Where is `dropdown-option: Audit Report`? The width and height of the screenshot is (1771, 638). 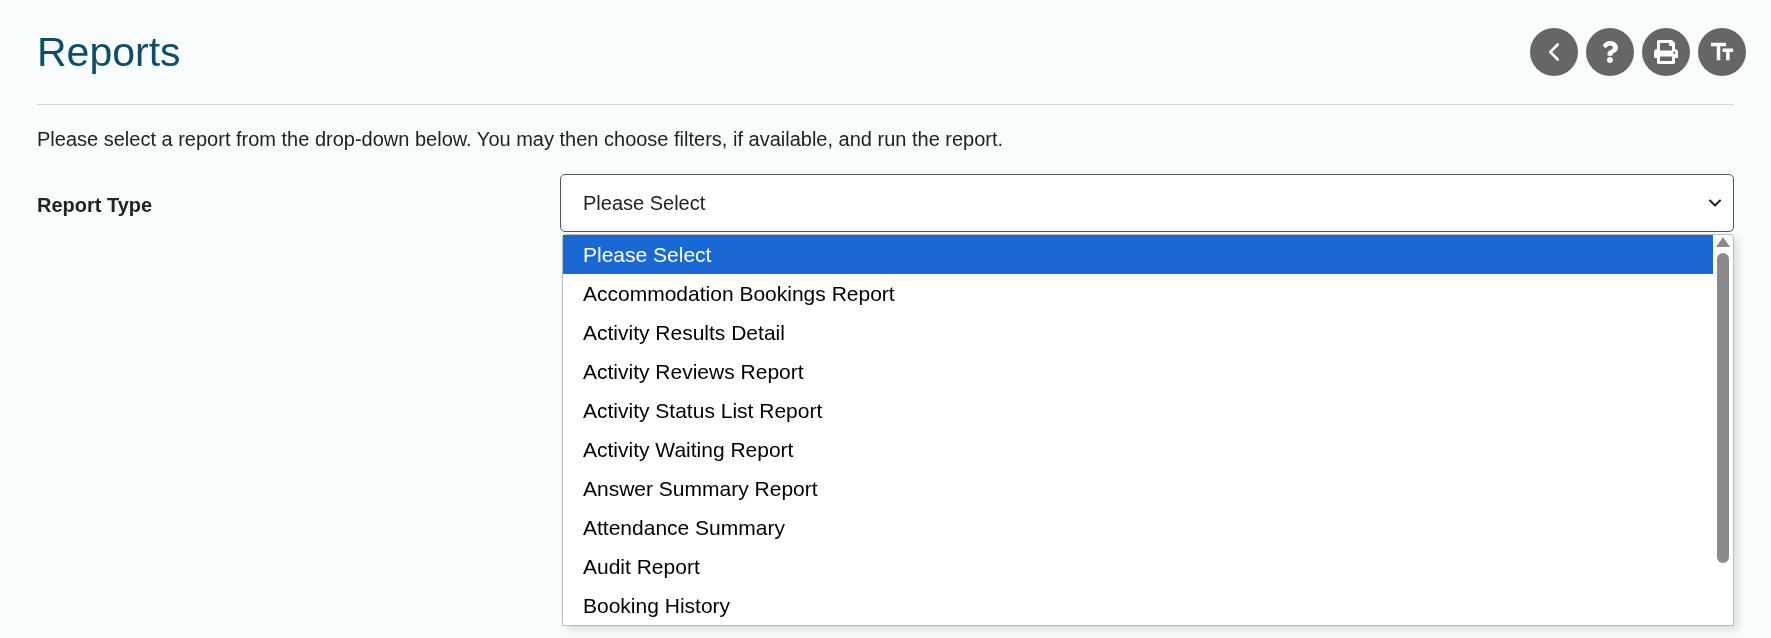 dropdown-option: Audit Report is located at coordinates (1138, 566).